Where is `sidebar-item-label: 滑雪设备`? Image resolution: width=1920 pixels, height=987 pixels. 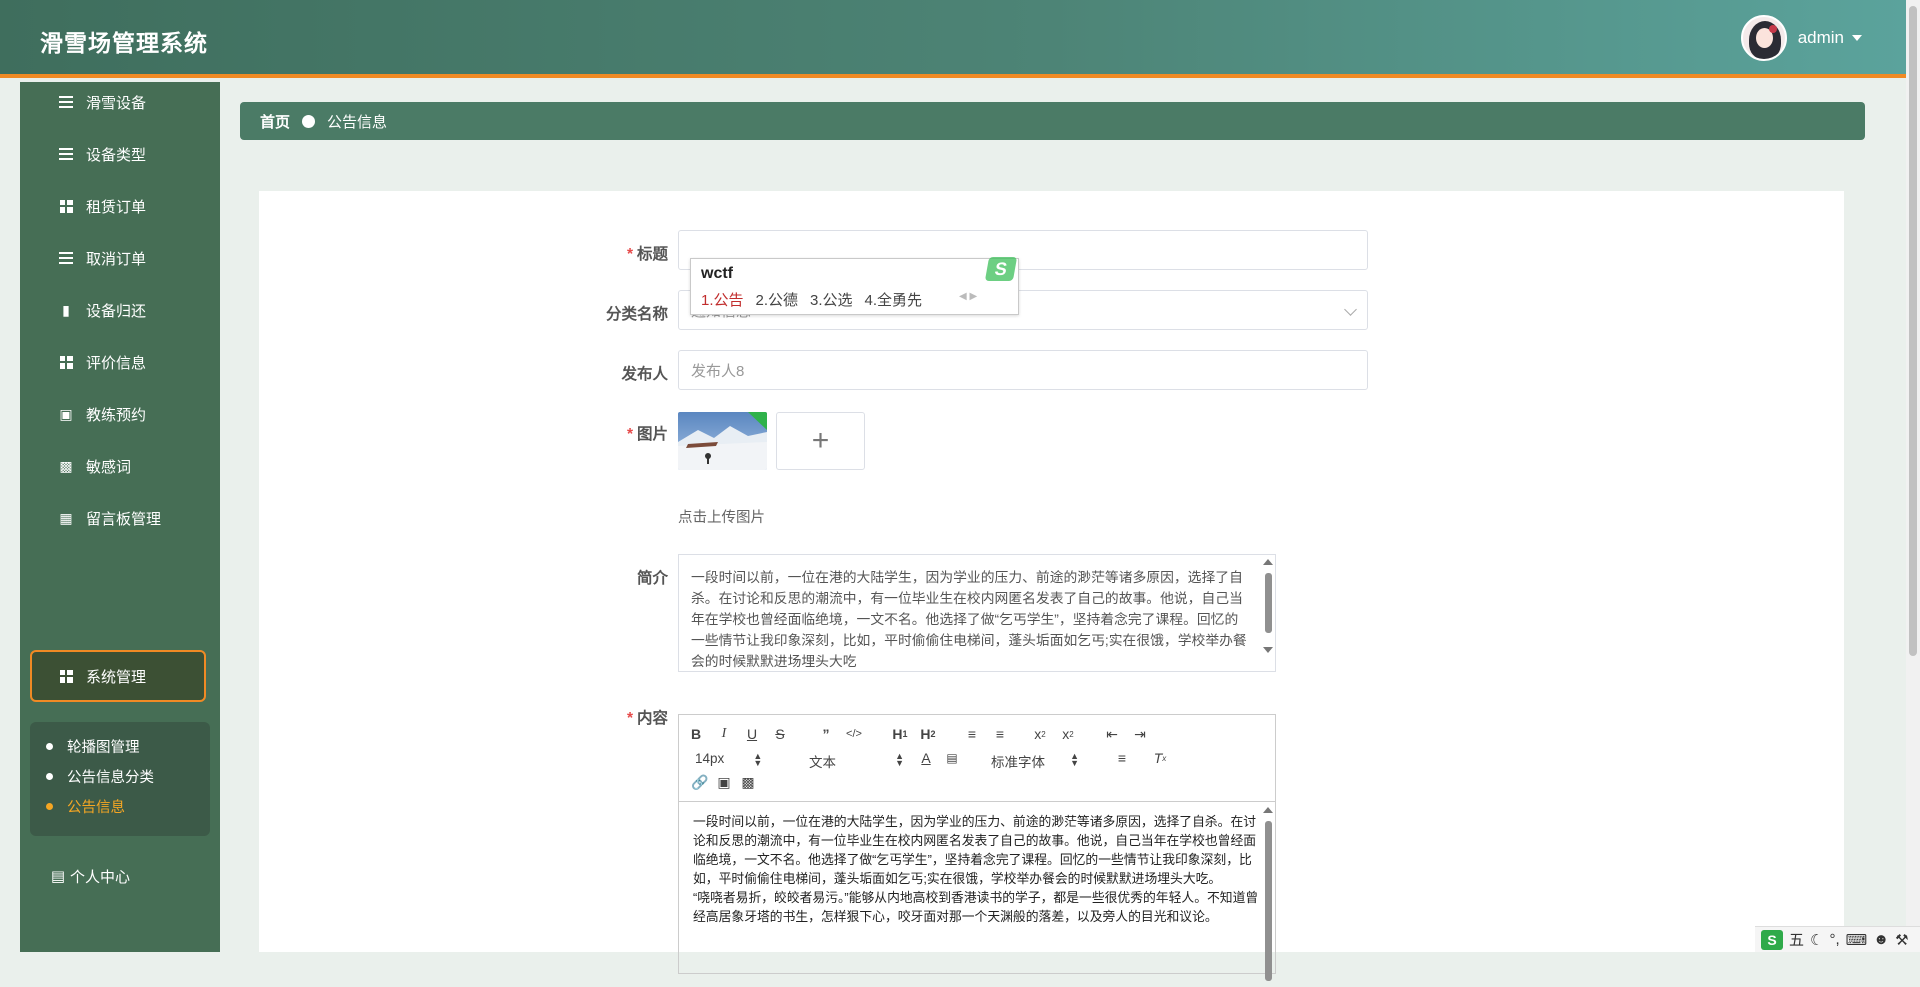
sidebar-item-label: 滑雪设备 is located at coordinates (116, 103).